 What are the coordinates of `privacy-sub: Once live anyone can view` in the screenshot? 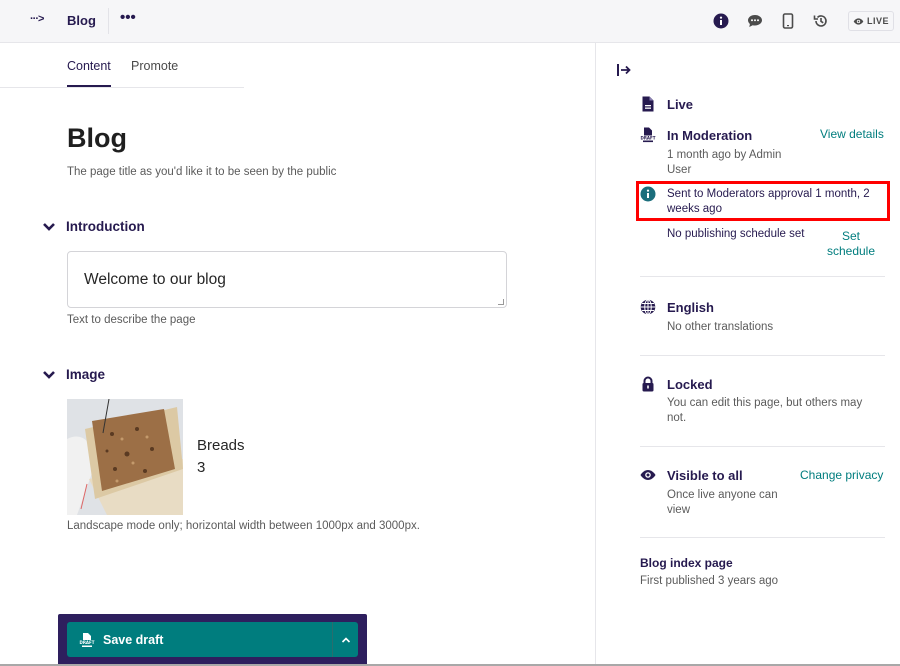 It's located at (722, 502).